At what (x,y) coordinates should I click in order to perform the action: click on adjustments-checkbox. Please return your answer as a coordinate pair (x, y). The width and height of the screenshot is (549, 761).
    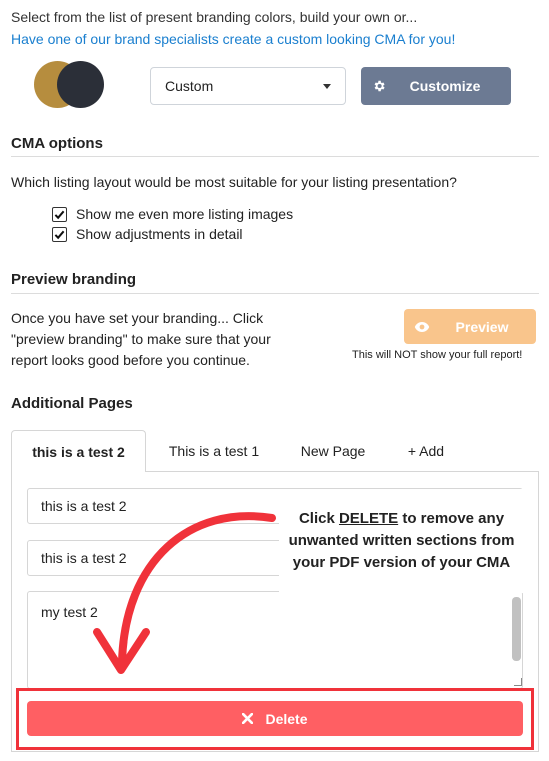
    Looking at the image, I should click on (59, 234).